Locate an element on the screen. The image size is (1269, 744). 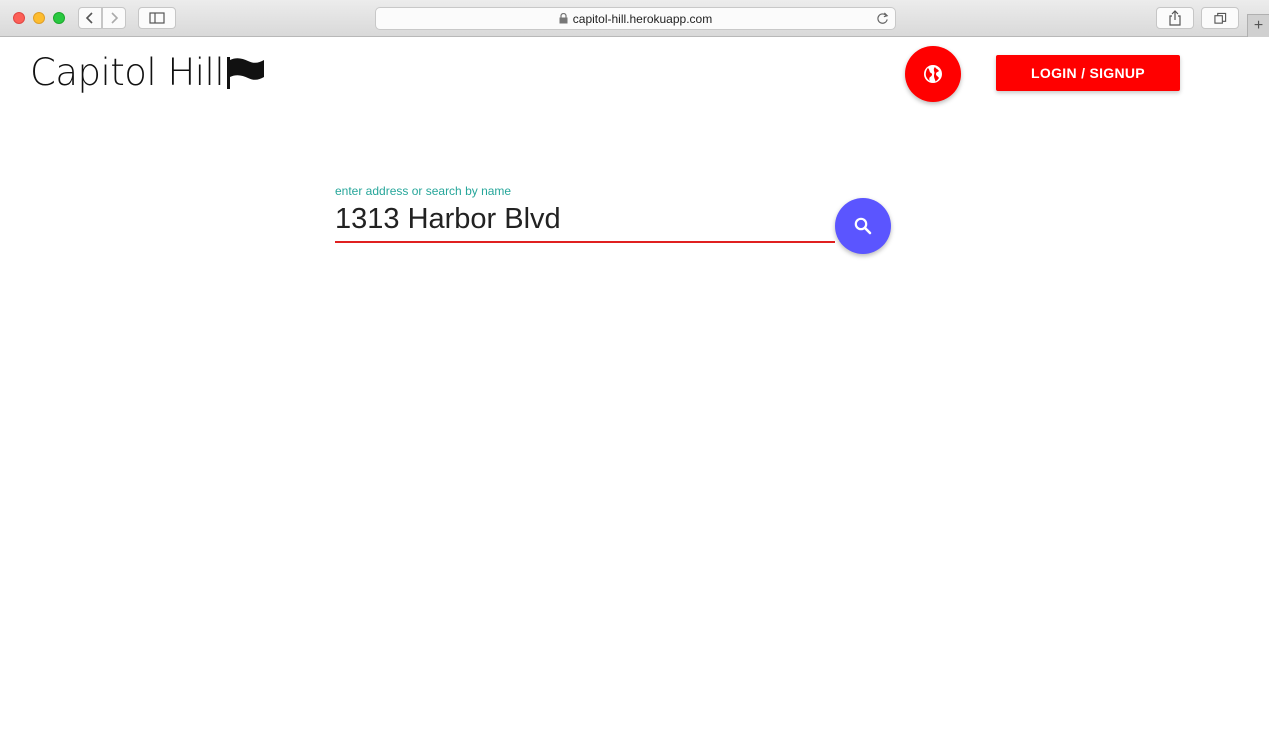
sidebar-toggle-button is located at coordinates (157, 18).